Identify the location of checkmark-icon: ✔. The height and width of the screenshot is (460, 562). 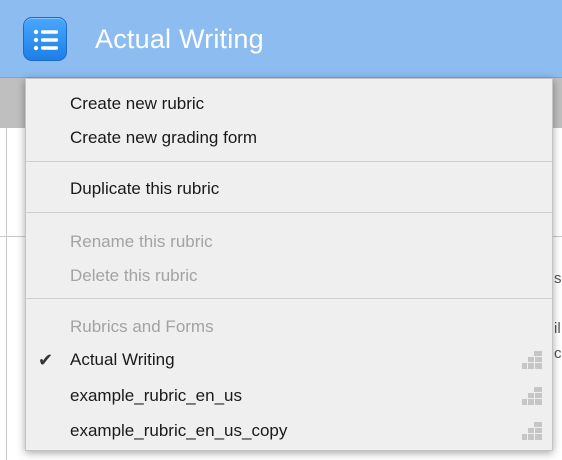
(46, 360).